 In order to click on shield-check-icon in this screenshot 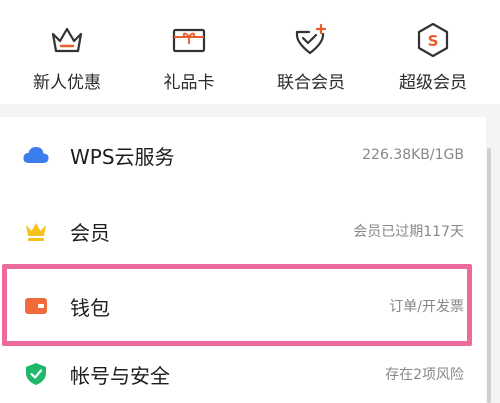, I will do `click(36, 374)`.